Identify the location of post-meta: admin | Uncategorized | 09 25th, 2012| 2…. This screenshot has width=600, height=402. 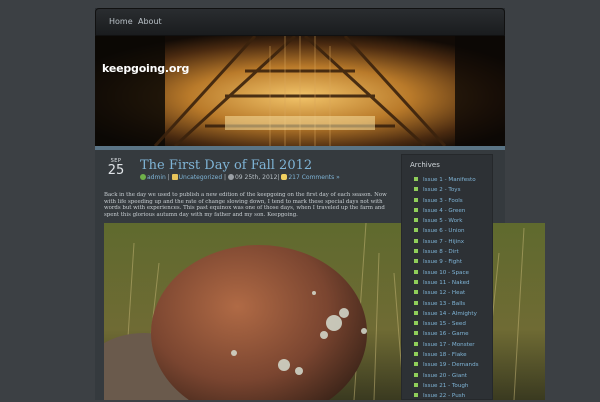
(240, 177).